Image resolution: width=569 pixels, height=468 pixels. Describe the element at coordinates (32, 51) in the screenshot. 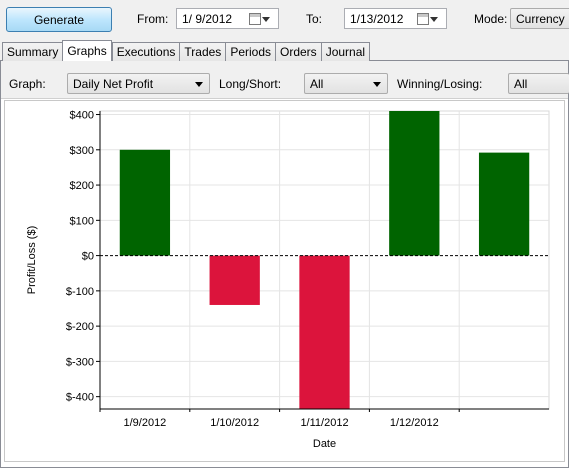

I see `tab-summary: Summary` at that location.